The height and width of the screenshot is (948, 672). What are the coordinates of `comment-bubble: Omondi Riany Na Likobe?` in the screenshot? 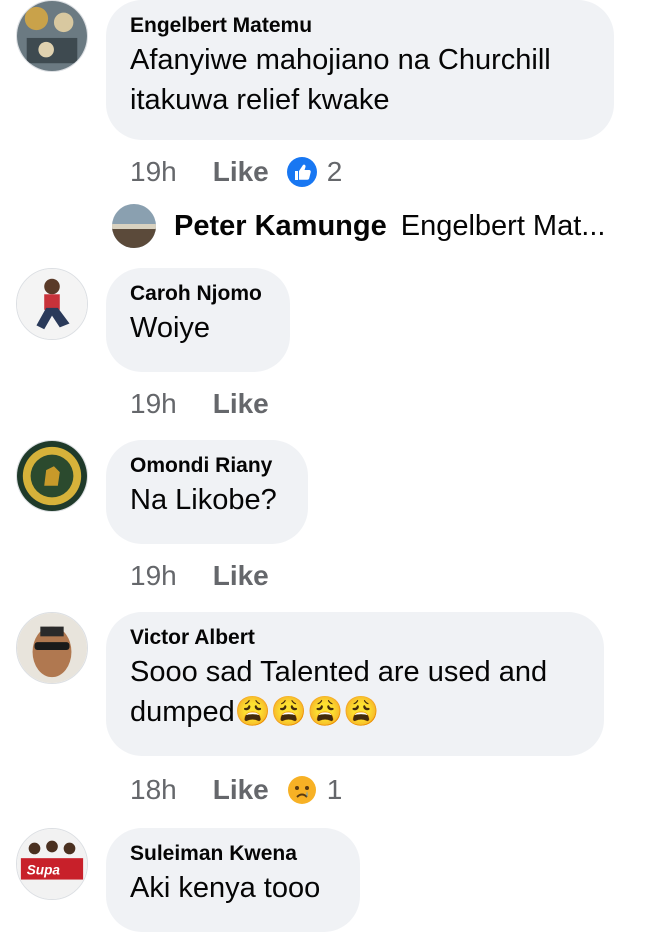 It's located at (207, 492).